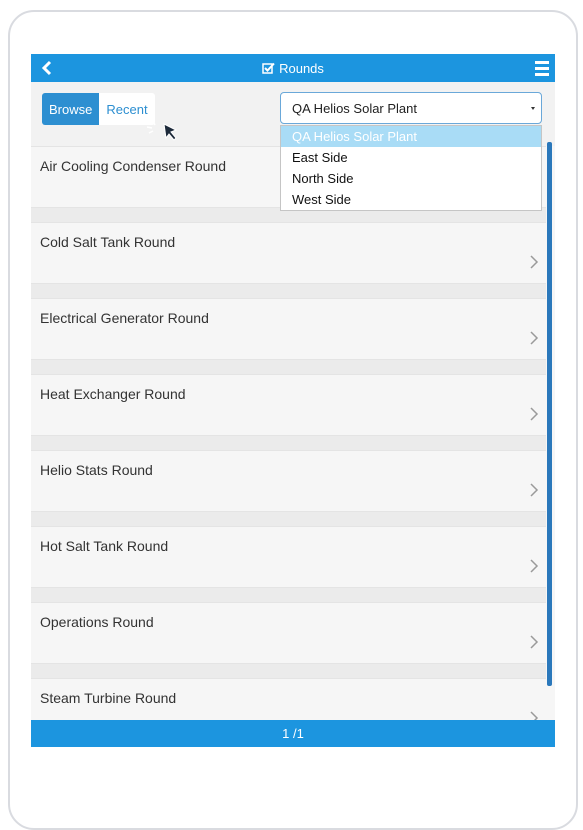 This screenshot has height=830, width=583. I want to click on checkbox-edit-icon, so click(268, 68).